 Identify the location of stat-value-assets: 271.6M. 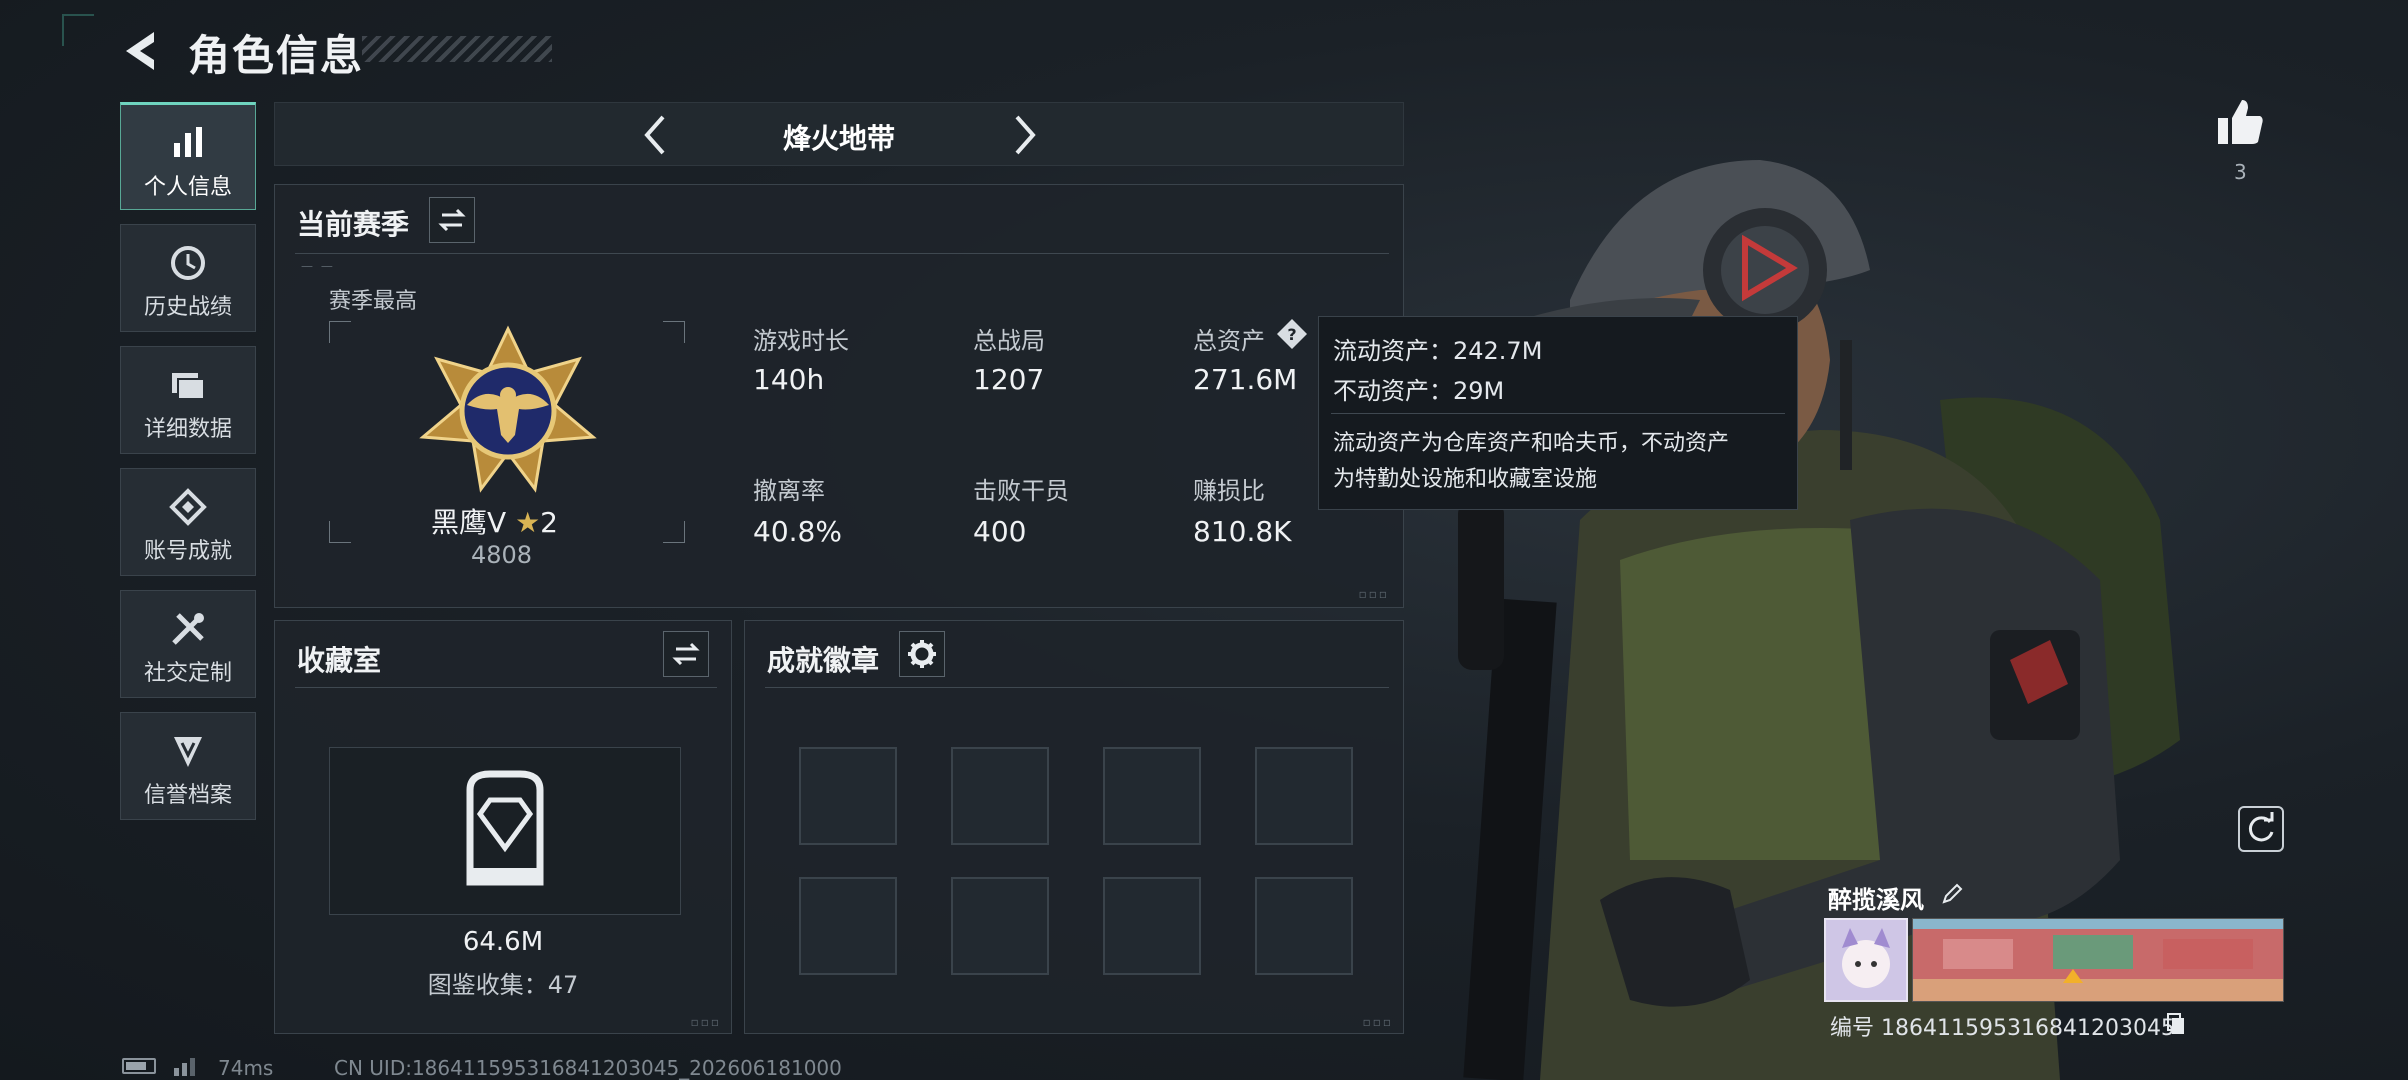
(1245, 379).